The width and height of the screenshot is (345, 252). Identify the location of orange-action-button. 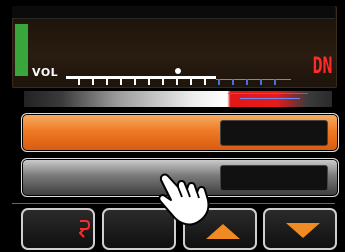
(180, 132).